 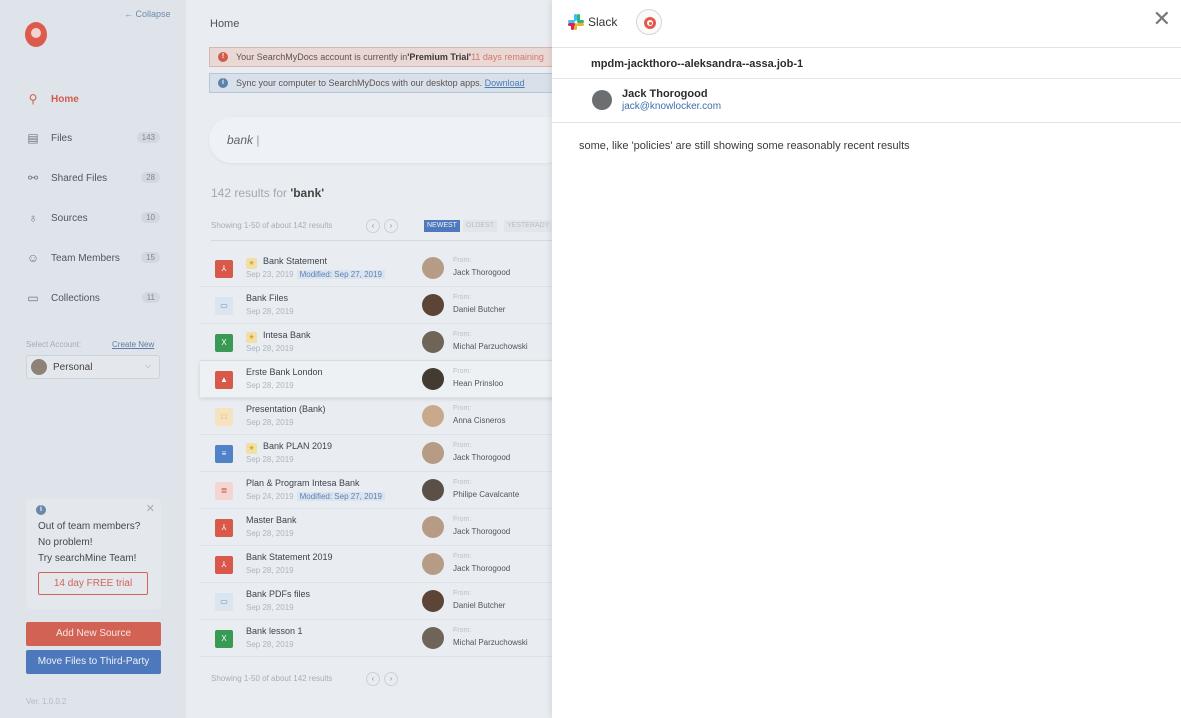 I want to click on sidebar-item-sources: ♁ Sources 10, so click(x=96, y=218).